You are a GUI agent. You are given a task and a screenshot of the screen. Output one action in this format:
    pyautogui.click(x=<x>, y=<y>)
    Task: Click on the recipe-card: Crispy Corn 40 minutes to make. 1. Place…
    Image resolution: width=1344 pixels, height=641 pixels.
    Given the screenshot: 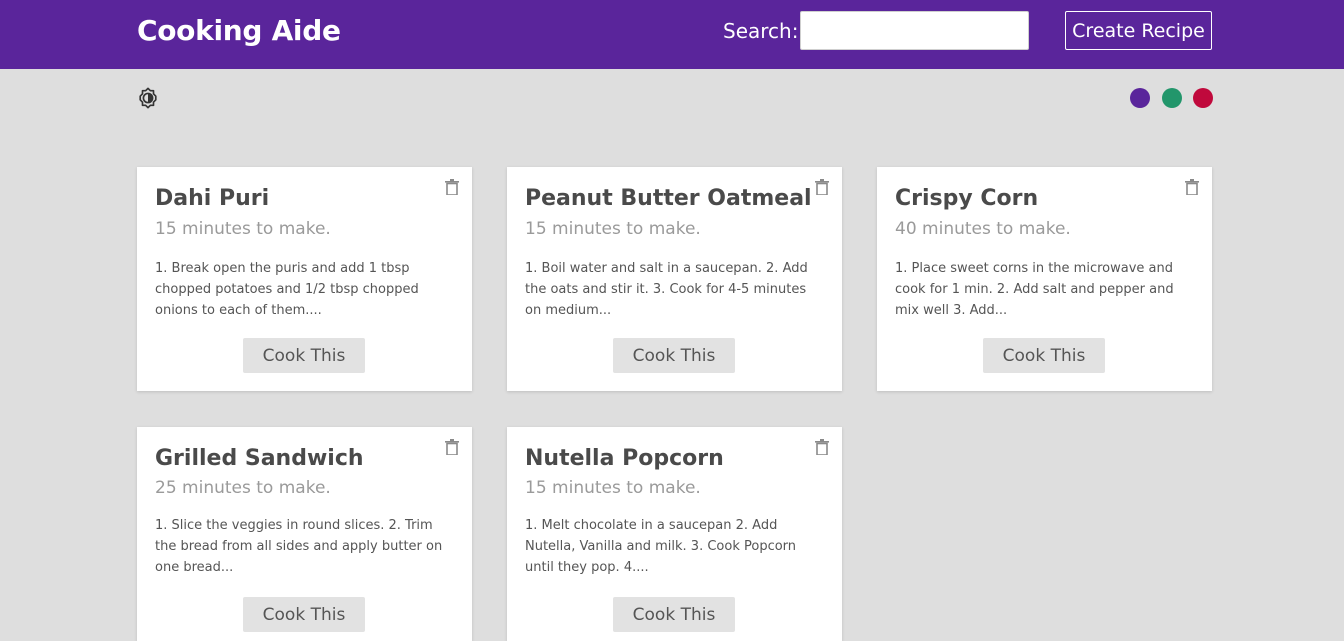 What is the action you would take?
    pyautogui.click(x=1044, y=279)
    